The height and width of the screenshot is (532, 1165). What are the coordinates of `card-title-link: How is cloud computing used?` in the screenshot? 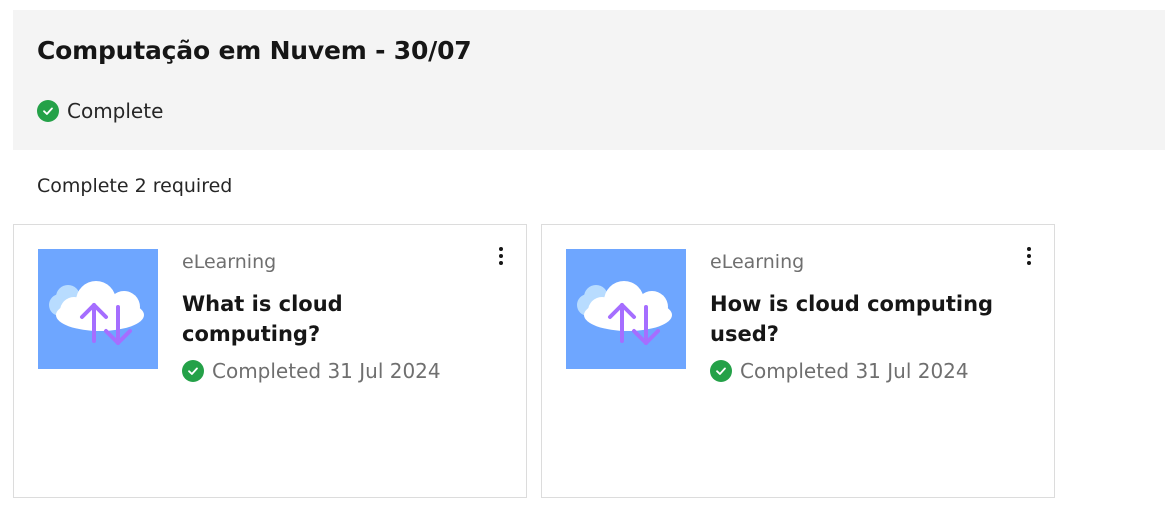 It's located at (860, 319).